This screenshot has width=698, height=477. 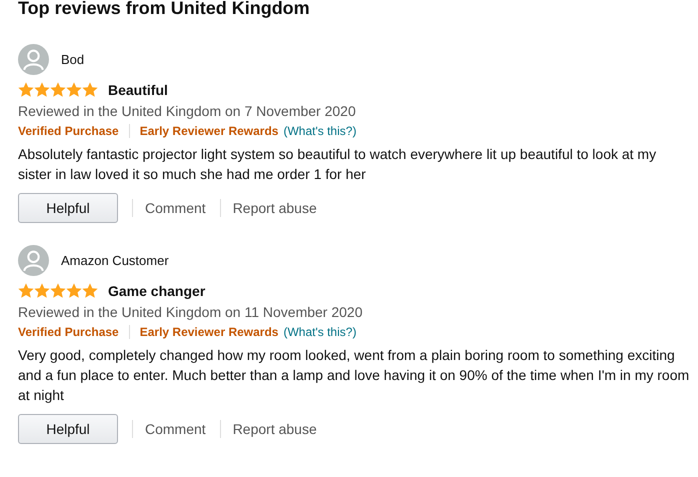 I want to click on section-heading: Top reviews from United Kingdom, so click(x=164, y=10).